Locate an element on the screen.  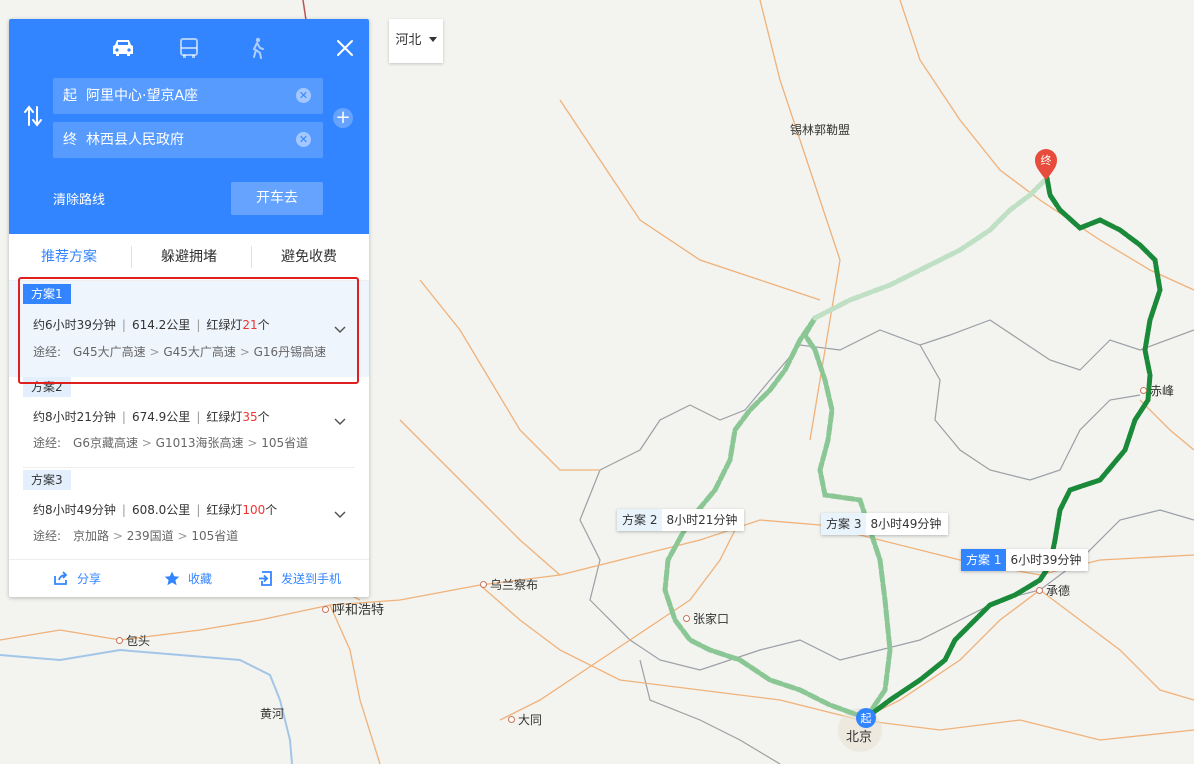
route-label-name: 方案 1 is located at coordinates (984, 560).